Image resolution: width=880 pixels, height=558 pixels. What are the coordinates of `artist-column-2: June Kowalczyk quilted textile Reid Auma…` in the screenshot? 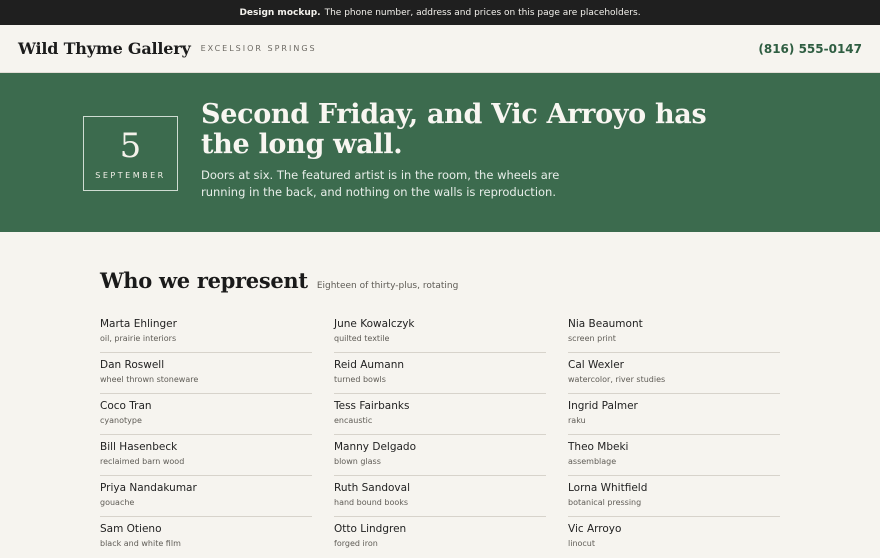 It's located at (440, 435).